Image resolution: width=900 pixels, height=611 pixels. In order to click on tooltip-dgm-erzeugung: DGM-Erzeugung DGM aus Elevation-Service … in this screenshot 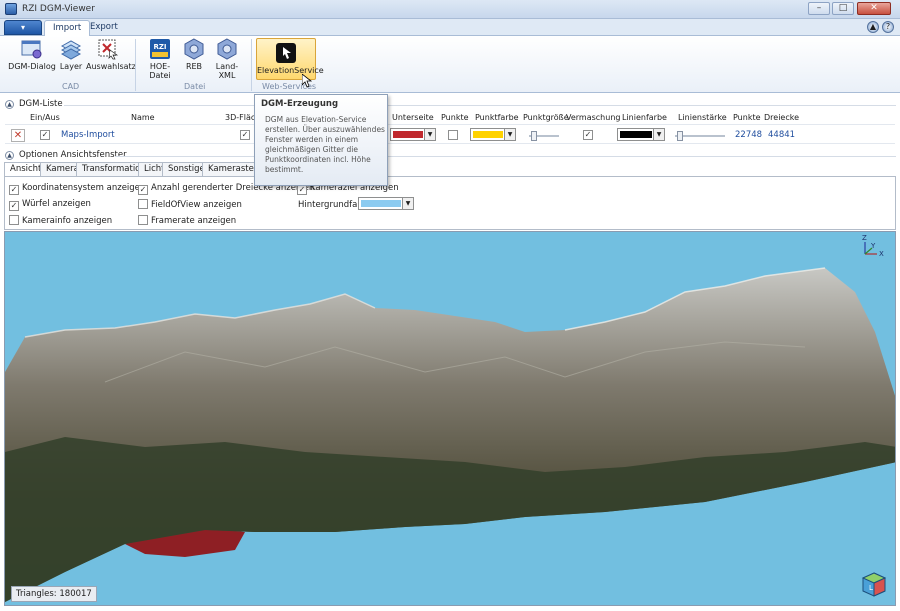, I will do `click(321, 140)`.